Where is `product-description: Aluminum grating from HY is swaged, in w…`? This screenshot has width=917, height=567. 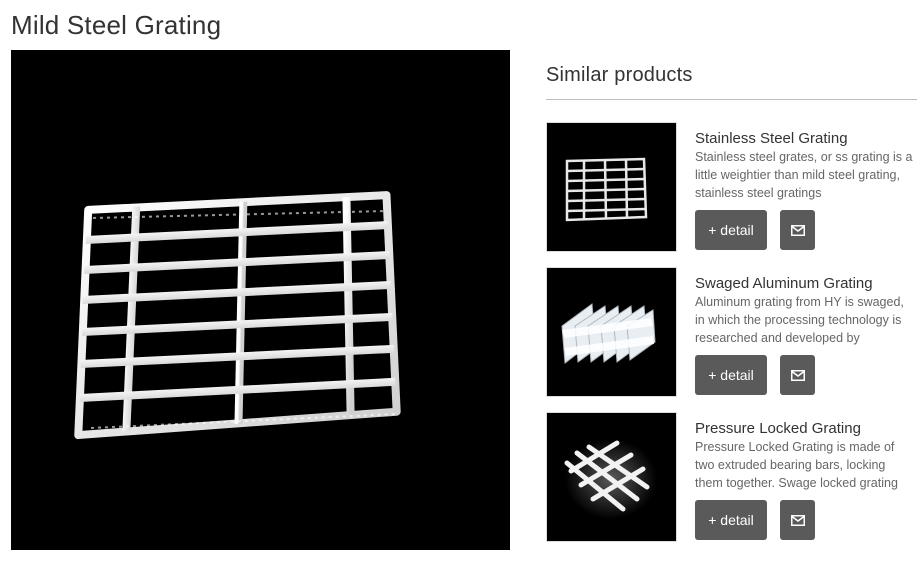 product-description: Aluminum grating from HY is swaged, in w… is located at coordinates (799, 320).